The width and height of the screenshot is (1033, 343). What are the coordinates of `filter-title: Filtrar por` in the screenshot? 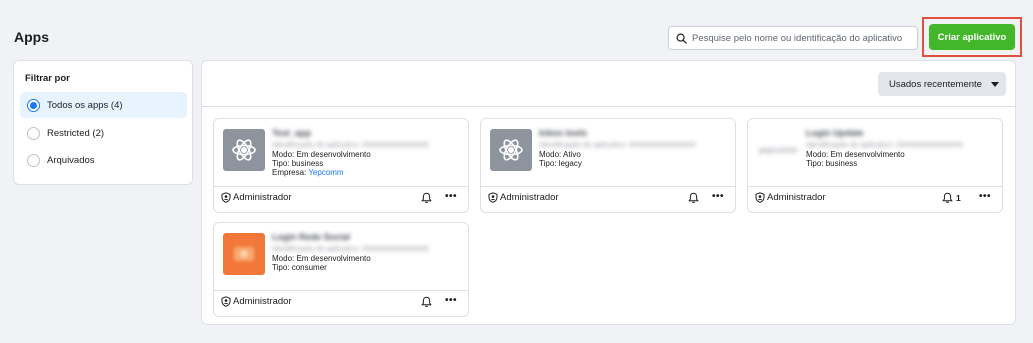 It's located at (47, 78).